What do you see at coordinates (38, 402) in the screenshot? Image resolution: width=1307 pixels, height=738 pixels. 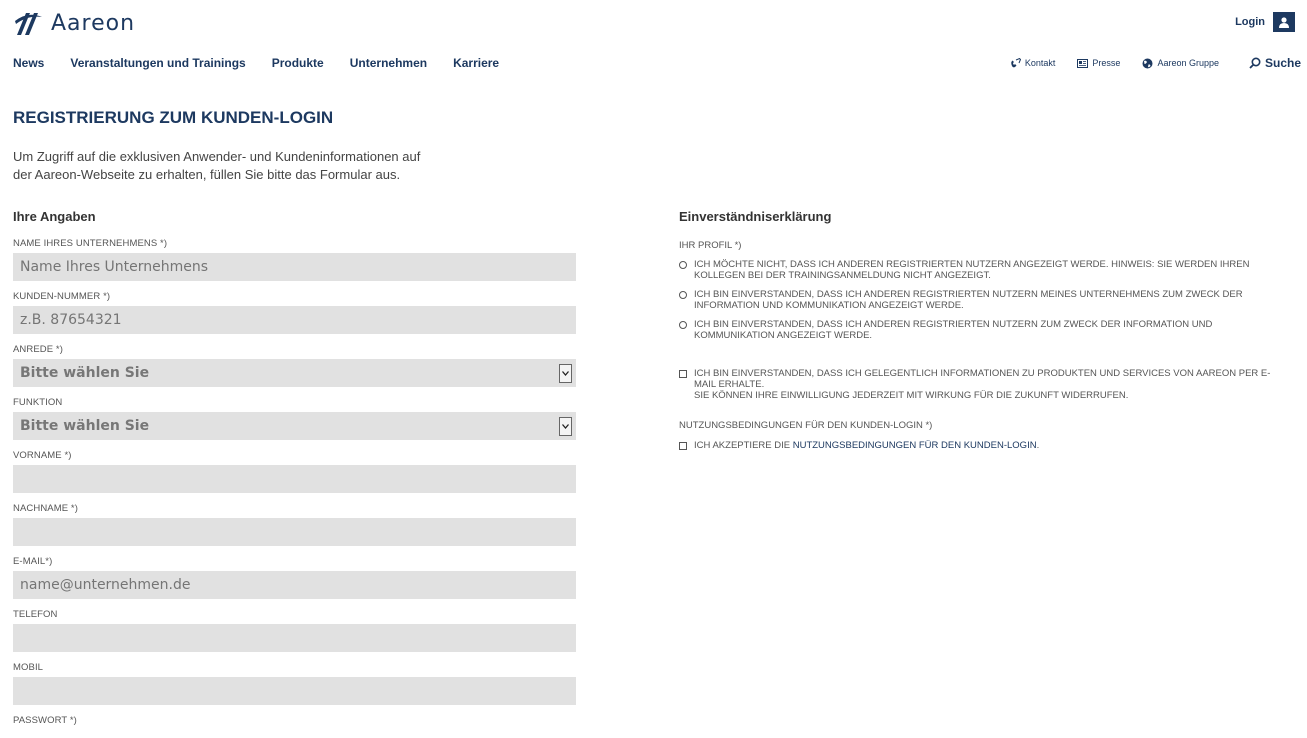 I see `function-label: FUNKTION` at bounding box center [38, 402].